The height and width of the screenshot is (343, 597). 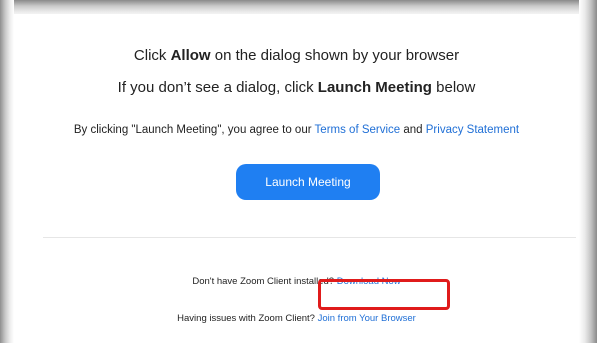 What do you see at coordinates (335, 55) in the screenshot?
I see `allow-instruction-suffix: on the dialog shown by your browser` at bounding box center [335, 55].